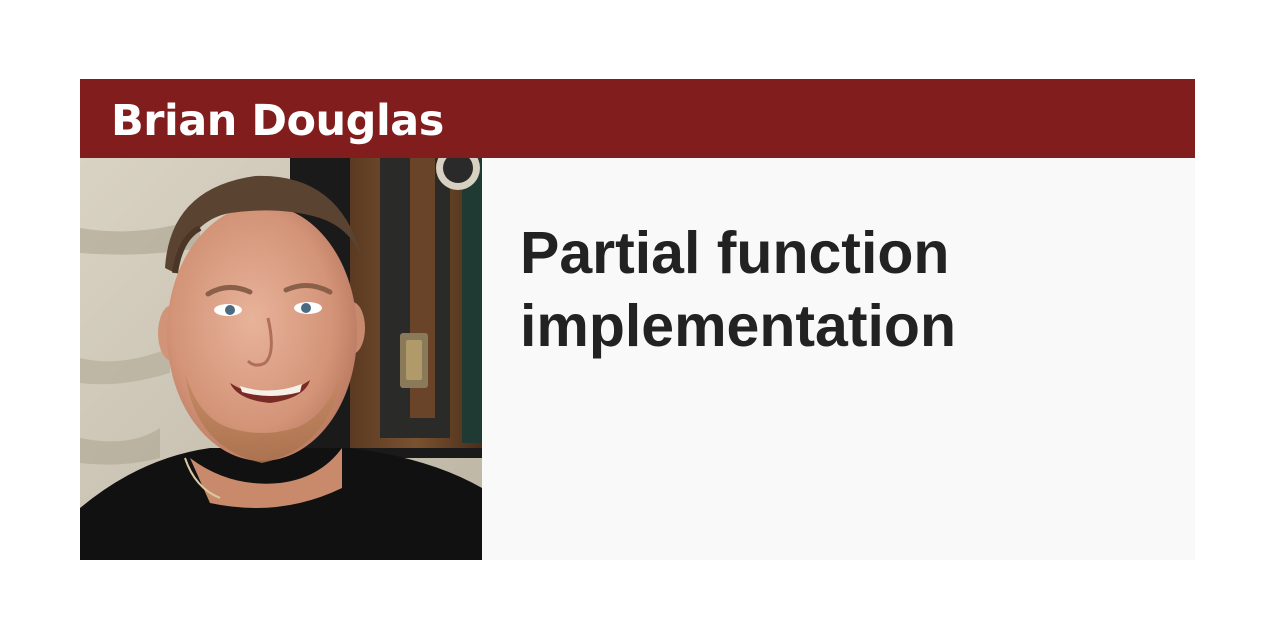  I want to click on article-title: Partial function implementation, so click(738, 289).